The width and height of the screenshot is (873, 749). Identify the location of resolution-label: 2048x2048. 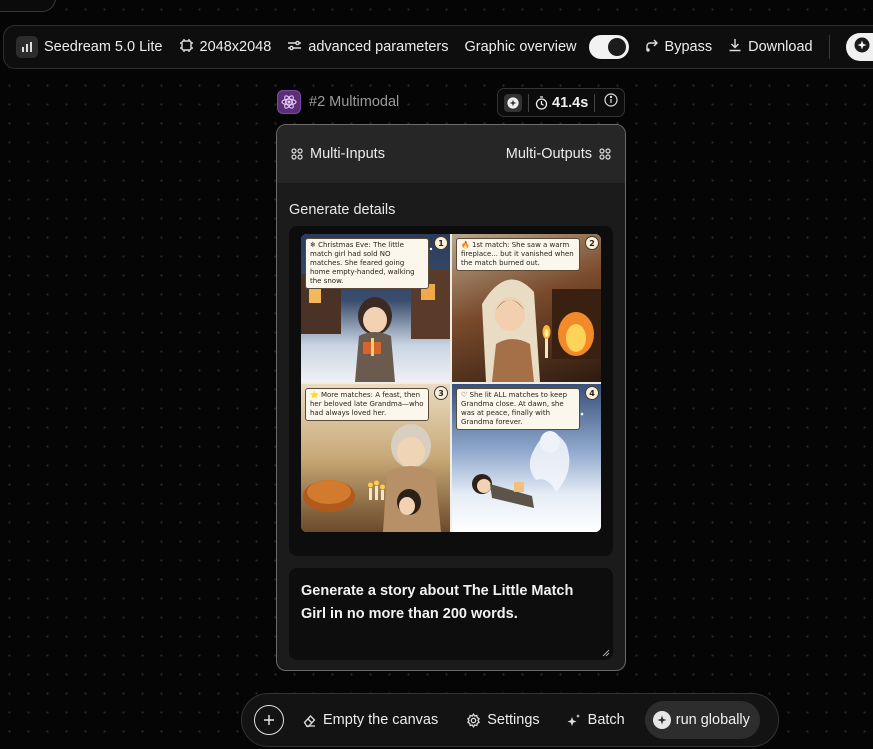
(235, 47).